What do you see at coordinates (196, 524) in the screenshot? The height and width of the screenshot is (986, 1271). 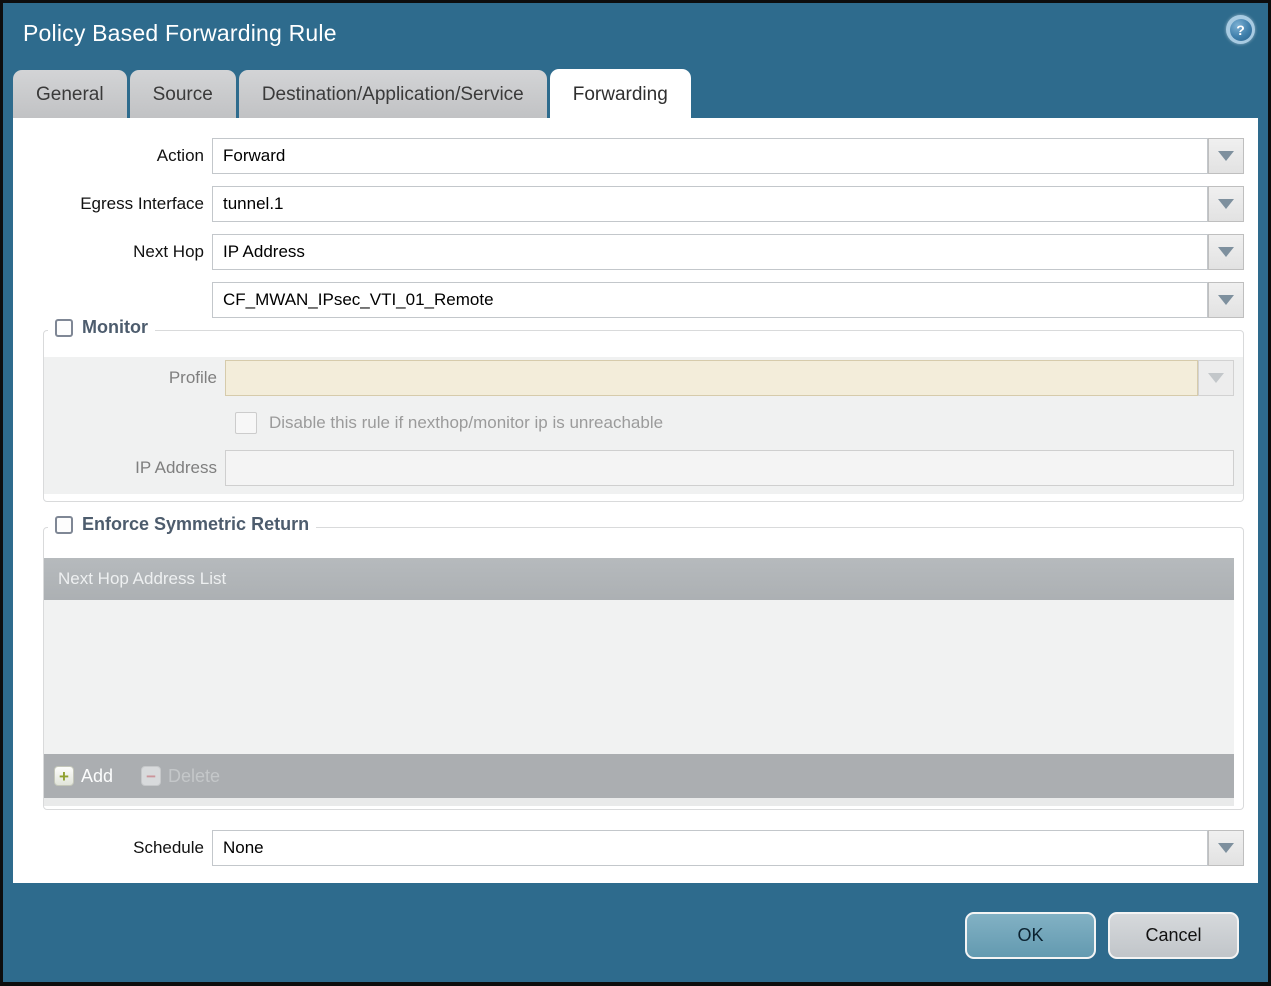 I see `symmetric-return-section-label: Enforce Symmetric Return` at bounding box center [196, 524].